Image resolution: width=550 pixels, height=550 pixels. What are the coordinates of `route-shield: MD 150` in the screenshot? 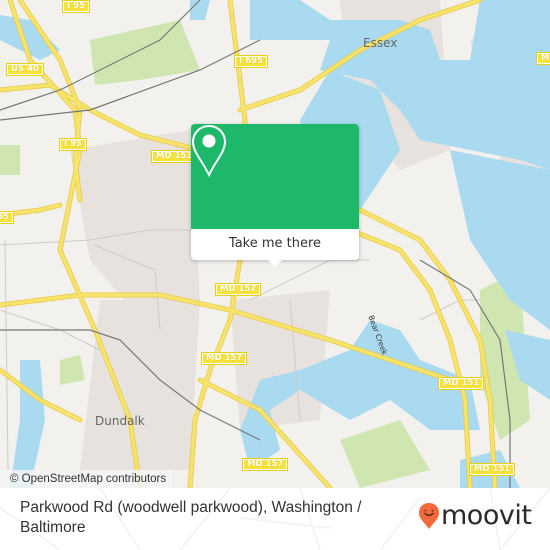 It's located at (543, 58).